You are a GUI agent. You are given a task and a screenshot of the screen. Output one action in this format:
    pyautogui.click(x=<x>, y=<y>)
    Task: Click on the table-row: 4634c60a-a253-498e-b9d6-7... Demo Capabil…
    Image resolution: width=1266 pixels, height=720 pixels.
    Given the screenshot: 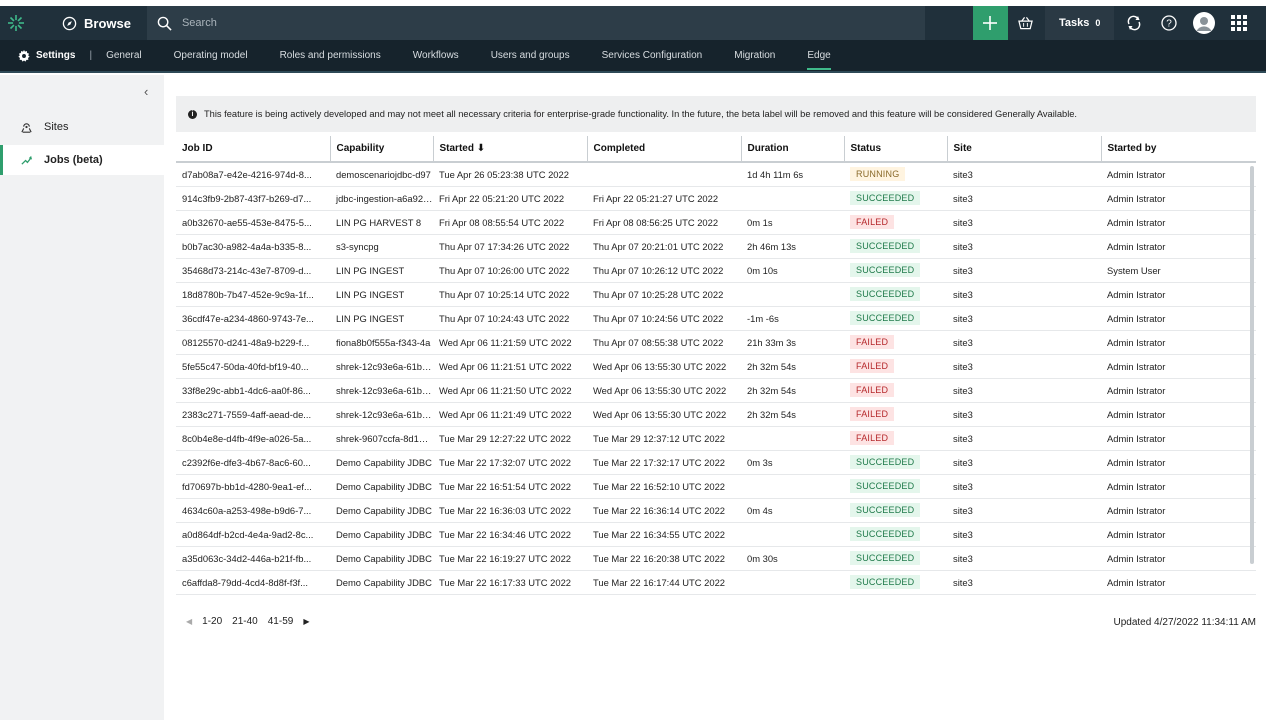 What is the action you would take?
    pyautogui.click(x=716, y=510)
    